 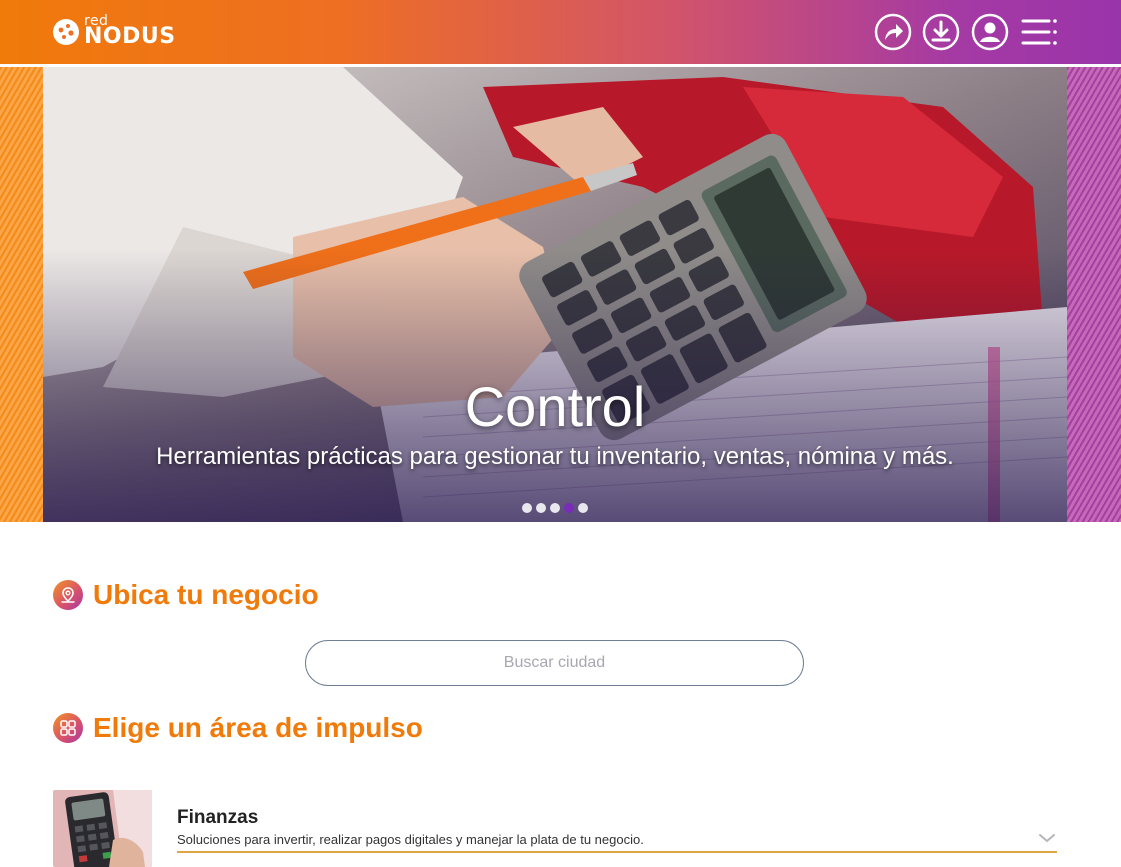 I want to click on share-button, so click(x=893, y=32).